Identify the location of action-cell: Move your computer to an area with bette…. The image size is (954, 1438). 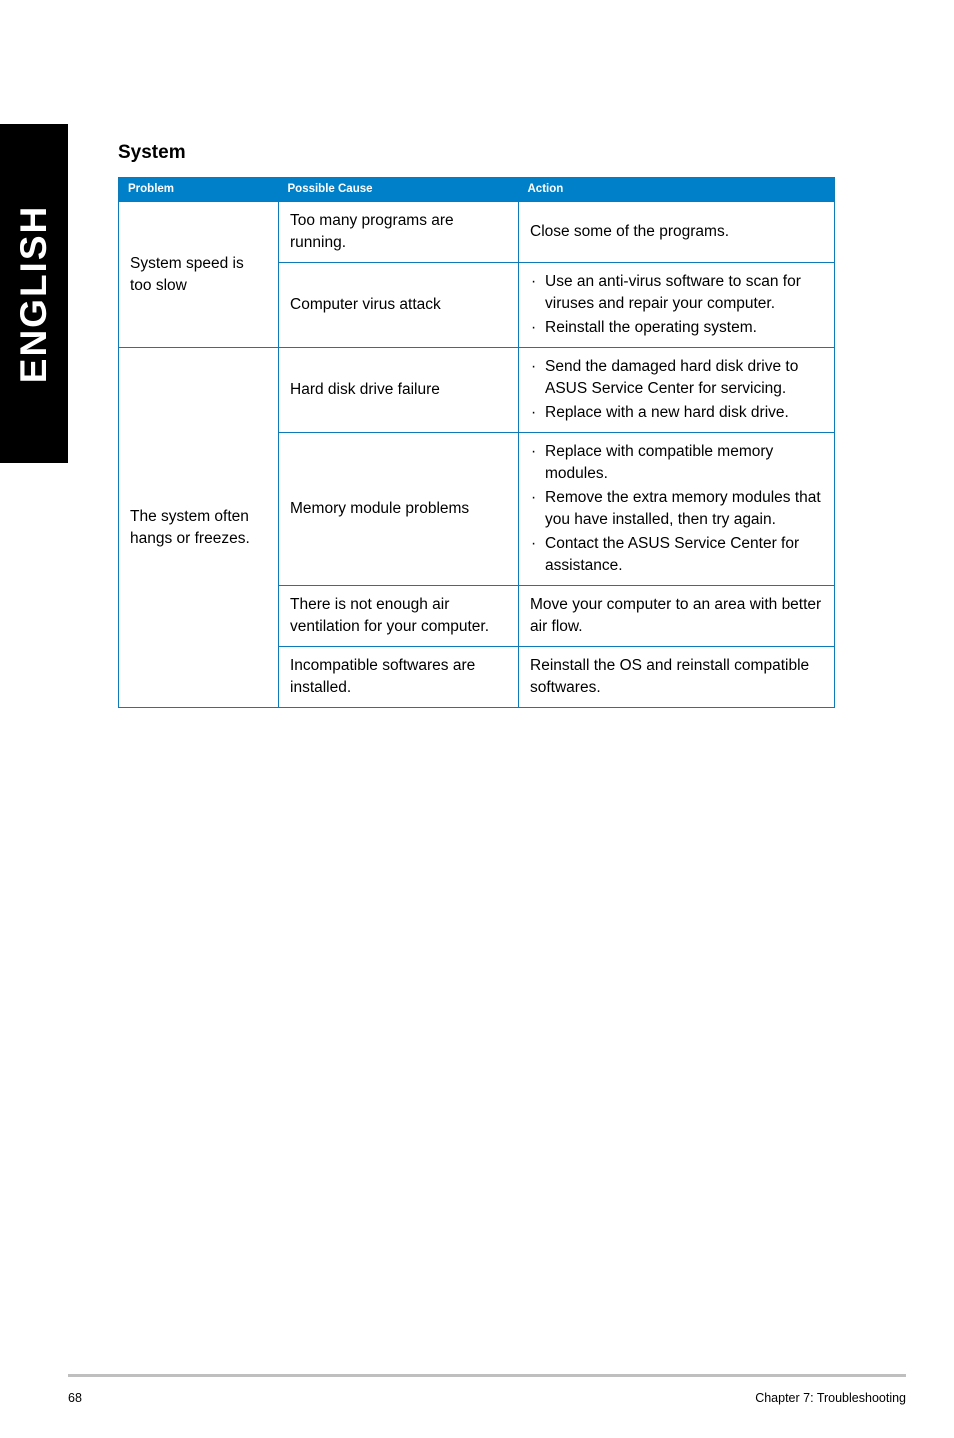
(676, 616).